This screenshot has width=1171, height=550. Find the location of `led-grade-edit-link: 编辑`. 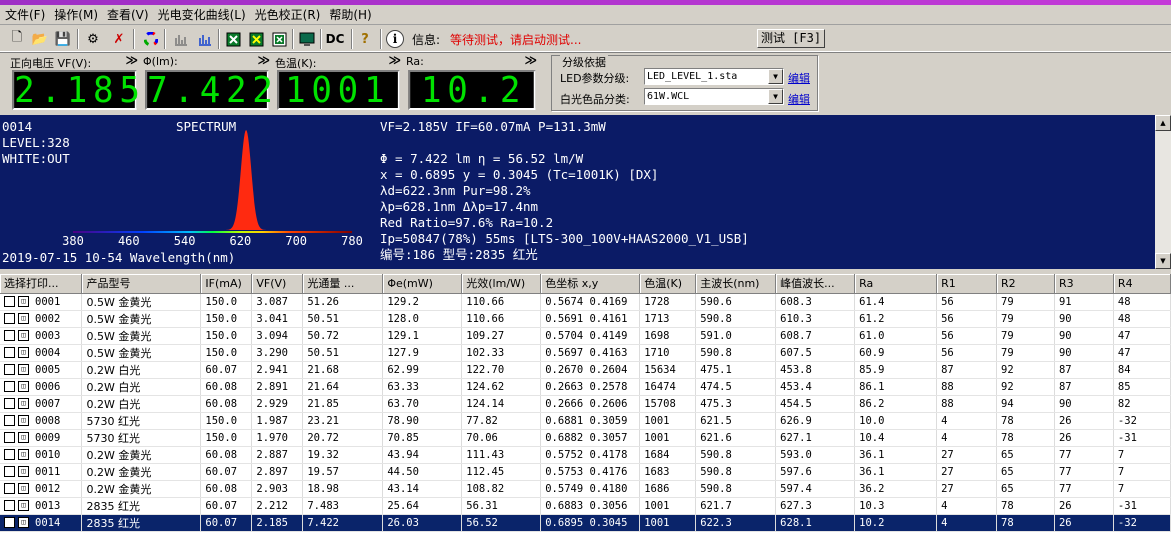

led-grade-edit-link: 编辑 is located at coordinates (799, 78).